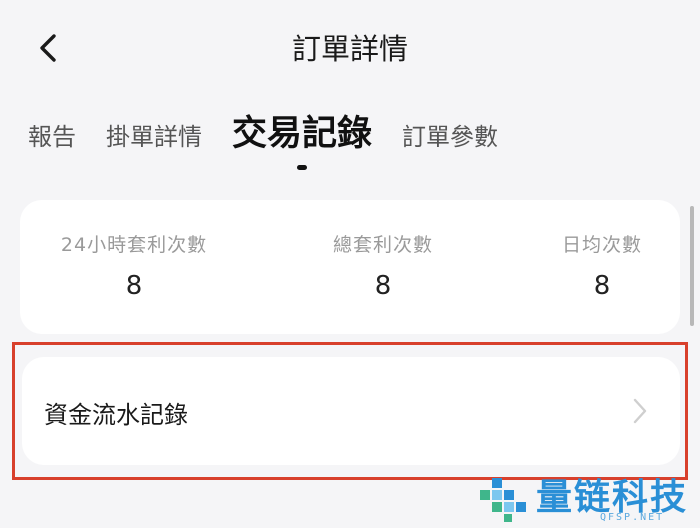  Describe the element at coordinates (134, 265) in the screenshot. I see `stat-24h-arbitrage: 24小時套利次數 8` at that location.